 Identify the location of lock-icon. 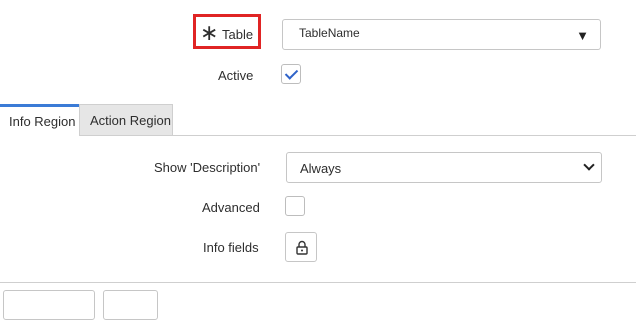
(302, 247).